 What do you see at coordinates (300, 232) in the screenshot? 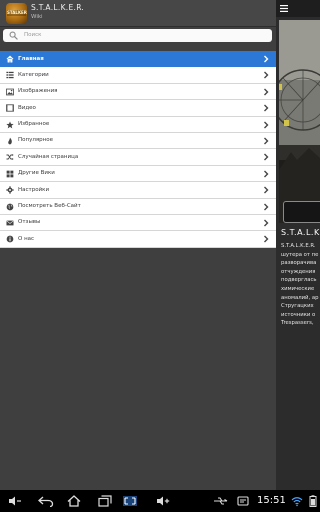
I see `article-title: S.T.A.L.K.` at bounding box center [300, 232].